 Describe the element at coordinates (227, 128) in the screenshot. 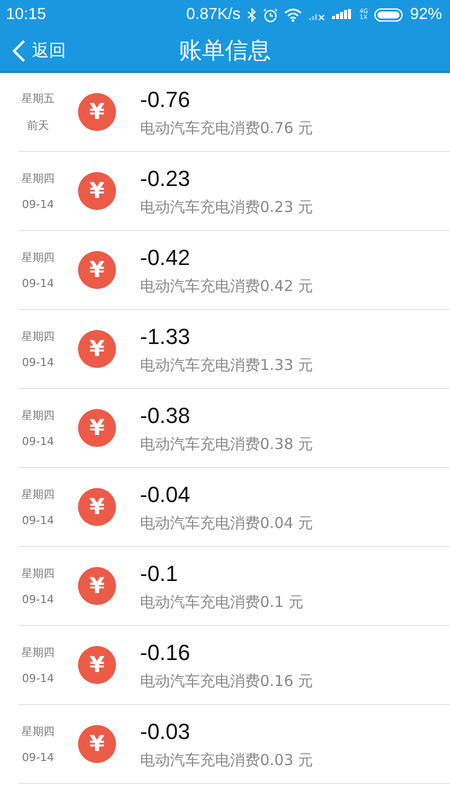

I see `bill-description: 电动汽车充电消费0.76 元` at that location.